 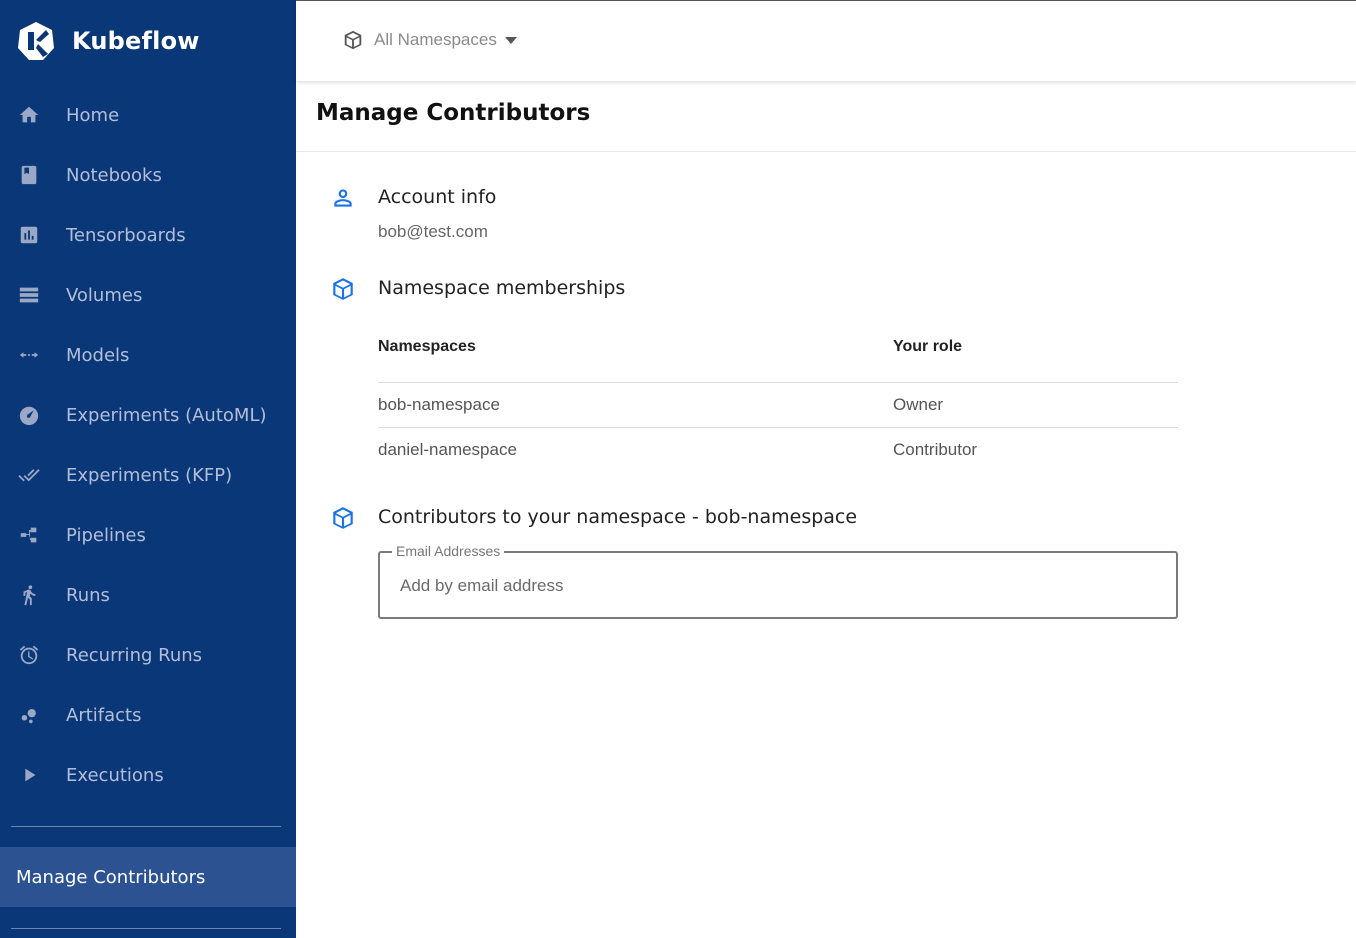 I want to click on home-icon, so click(x=29, y=115).